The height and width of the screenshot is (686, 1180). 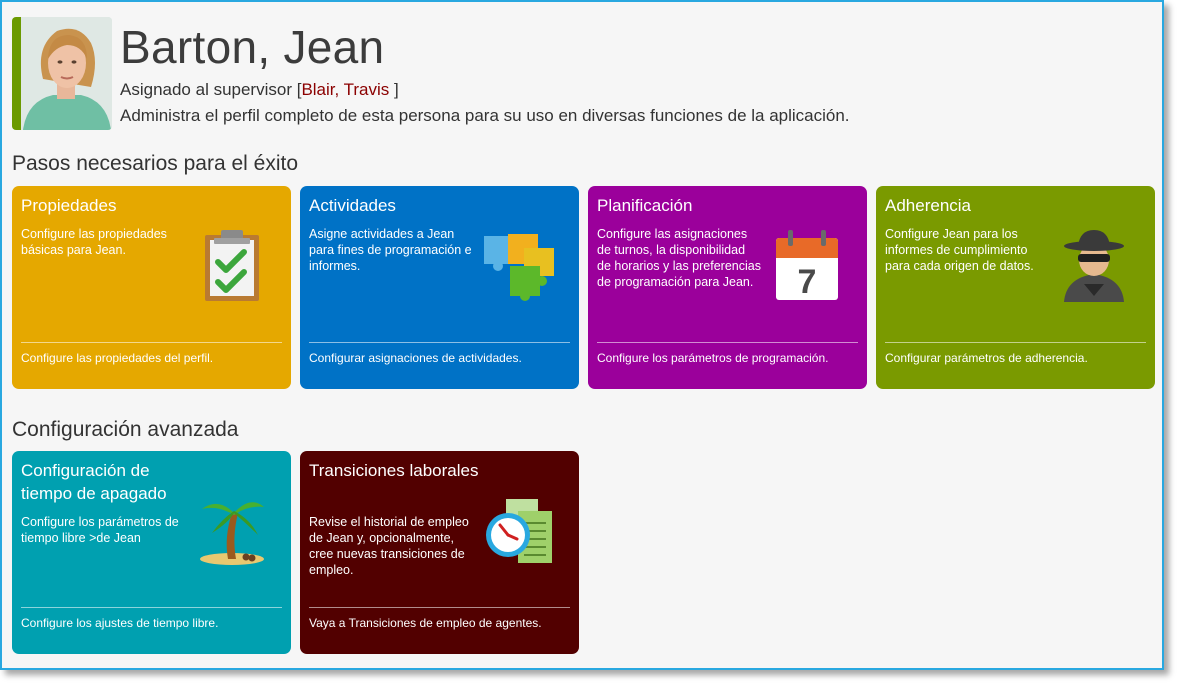 I want to click on card-title: Configuración de tiempo de apagado, so click(x=94, y=482).